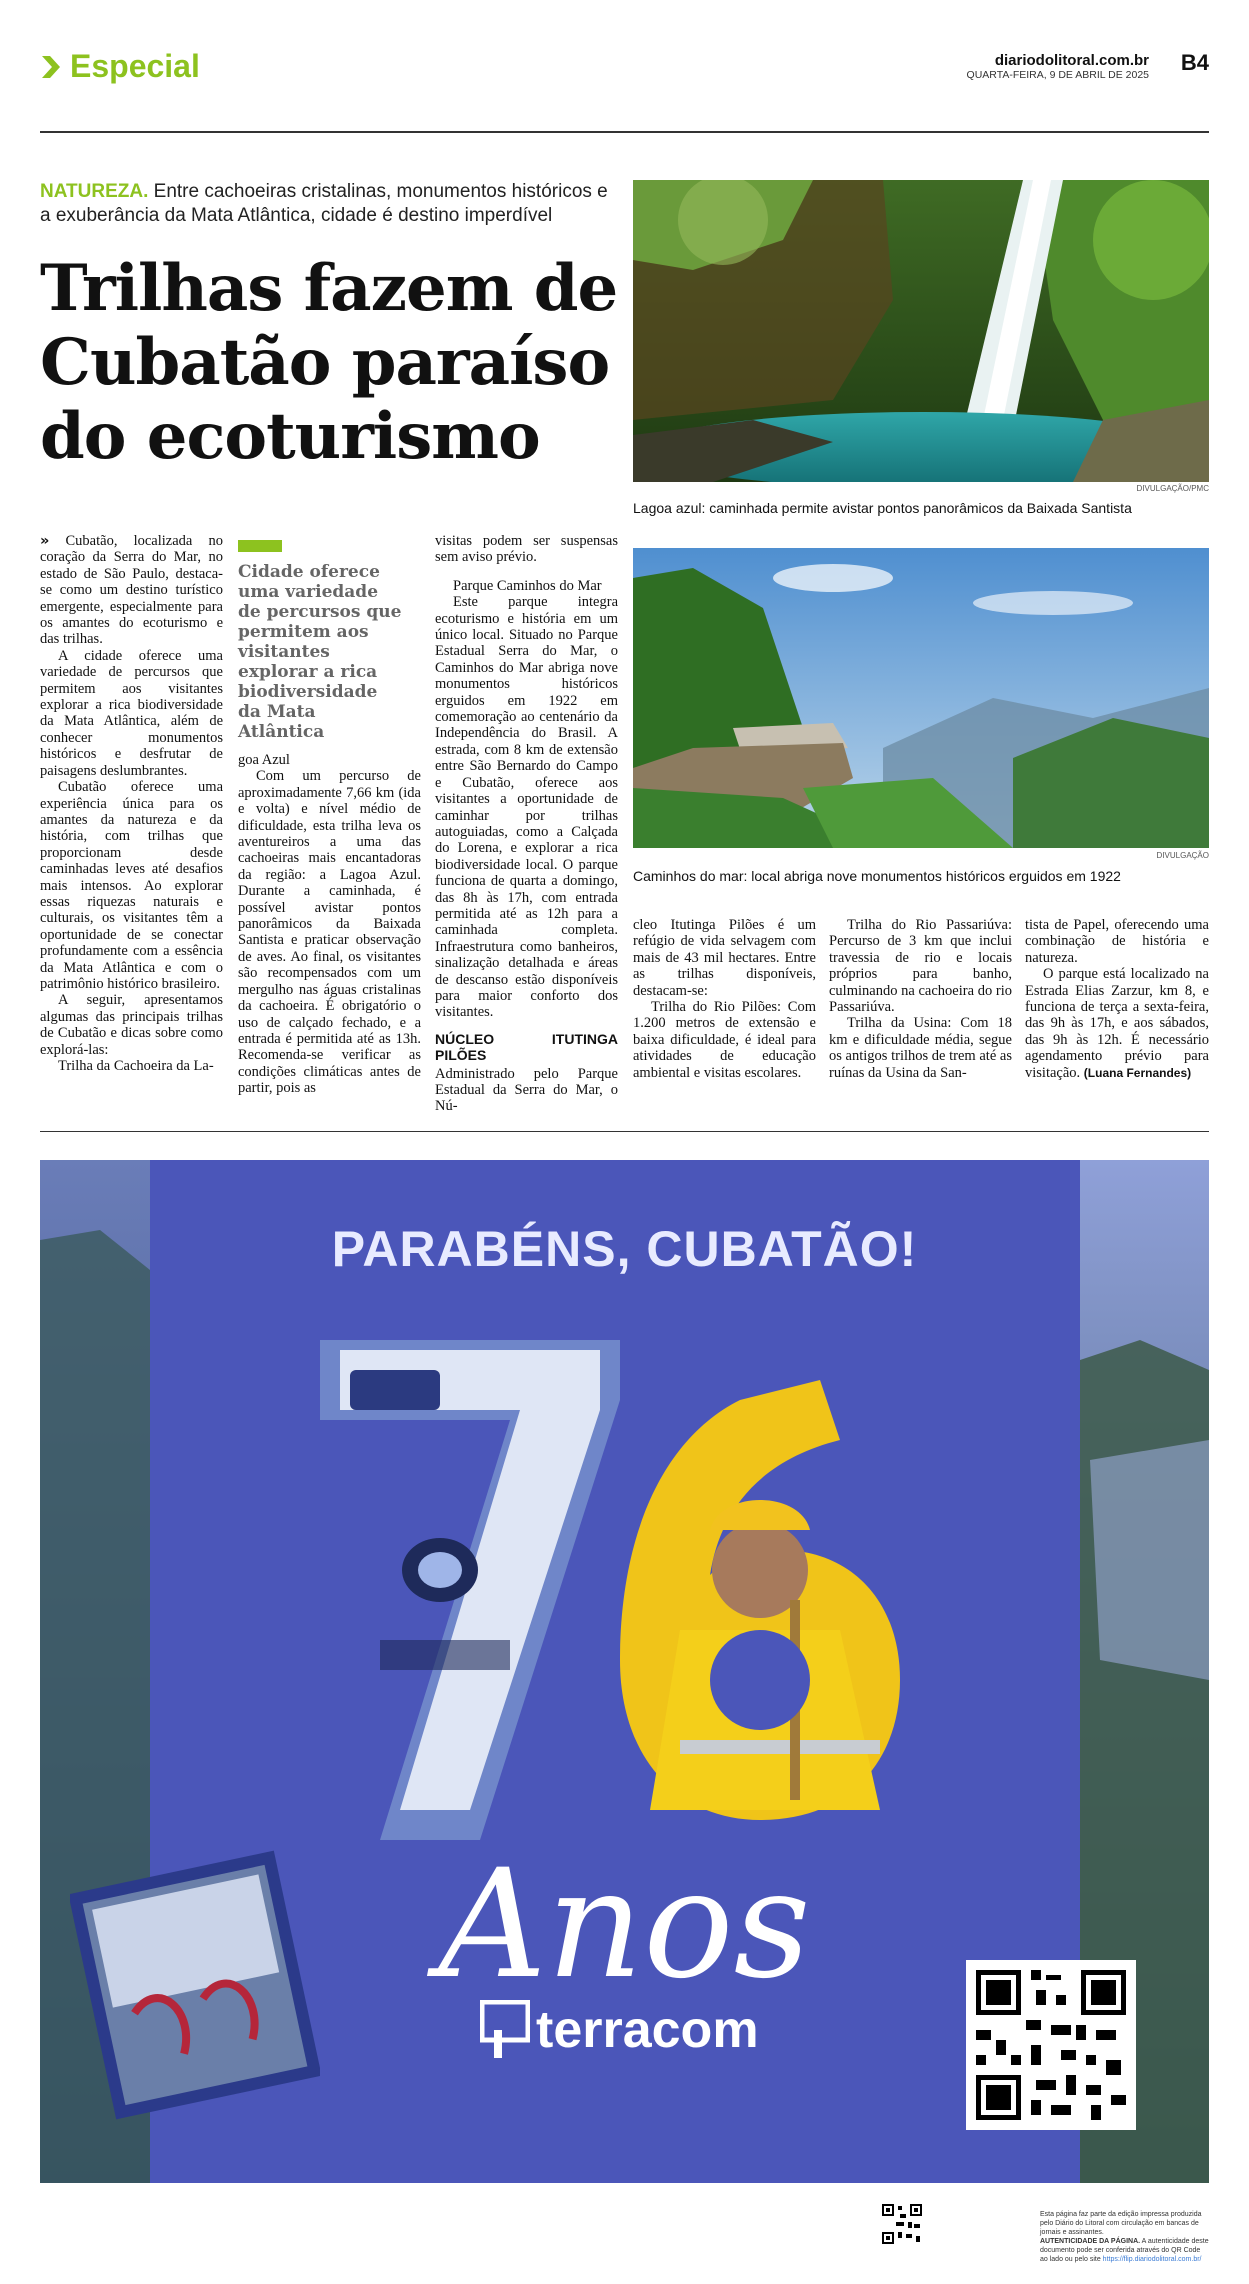 This screenshot has height=2284, width=1249. I want to click on terracom-logo: terracom, so click(619, 2030).